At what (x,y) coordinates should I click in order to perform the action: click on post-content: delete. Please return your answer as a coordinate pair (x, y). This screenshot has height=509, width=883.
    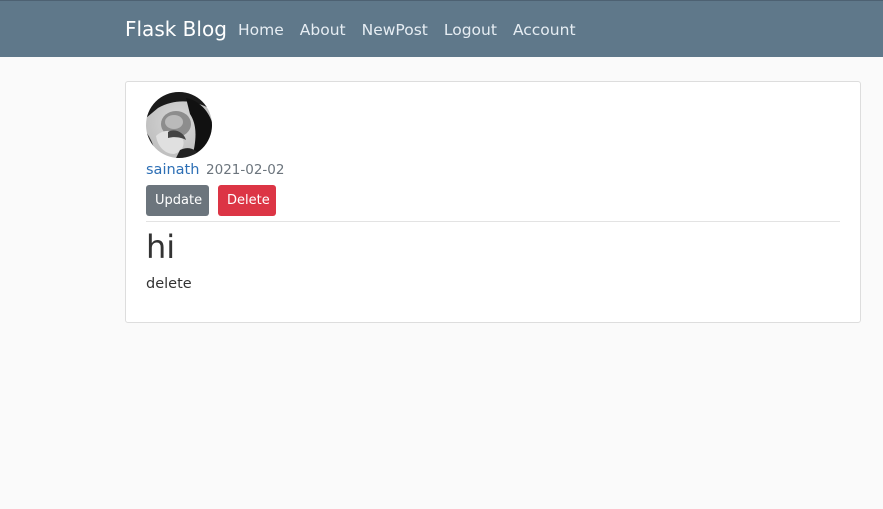
    Looking at the image, I should click on (169, 284).